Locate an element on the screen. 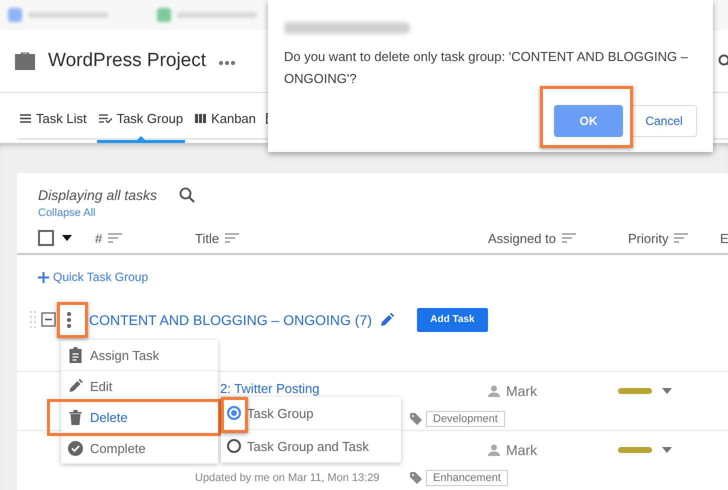 The image size is (728, 490). columns-icon is located at coordinates (200, 118).